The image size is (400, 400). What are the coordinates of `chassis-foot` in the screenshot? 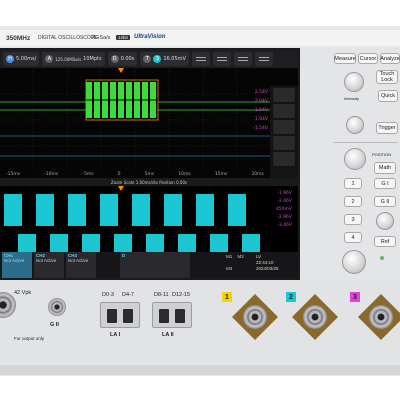 It's located at (200, 370).